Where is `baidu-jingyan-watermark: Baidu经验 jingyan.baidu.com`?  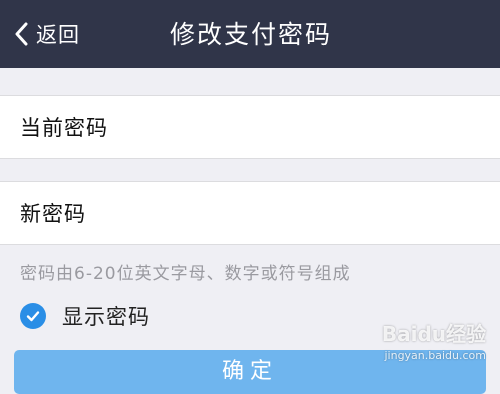 baidu-jingyan-watermark: Baidu经验 jingyan.baidu.com is located at coordinates (434, 340).